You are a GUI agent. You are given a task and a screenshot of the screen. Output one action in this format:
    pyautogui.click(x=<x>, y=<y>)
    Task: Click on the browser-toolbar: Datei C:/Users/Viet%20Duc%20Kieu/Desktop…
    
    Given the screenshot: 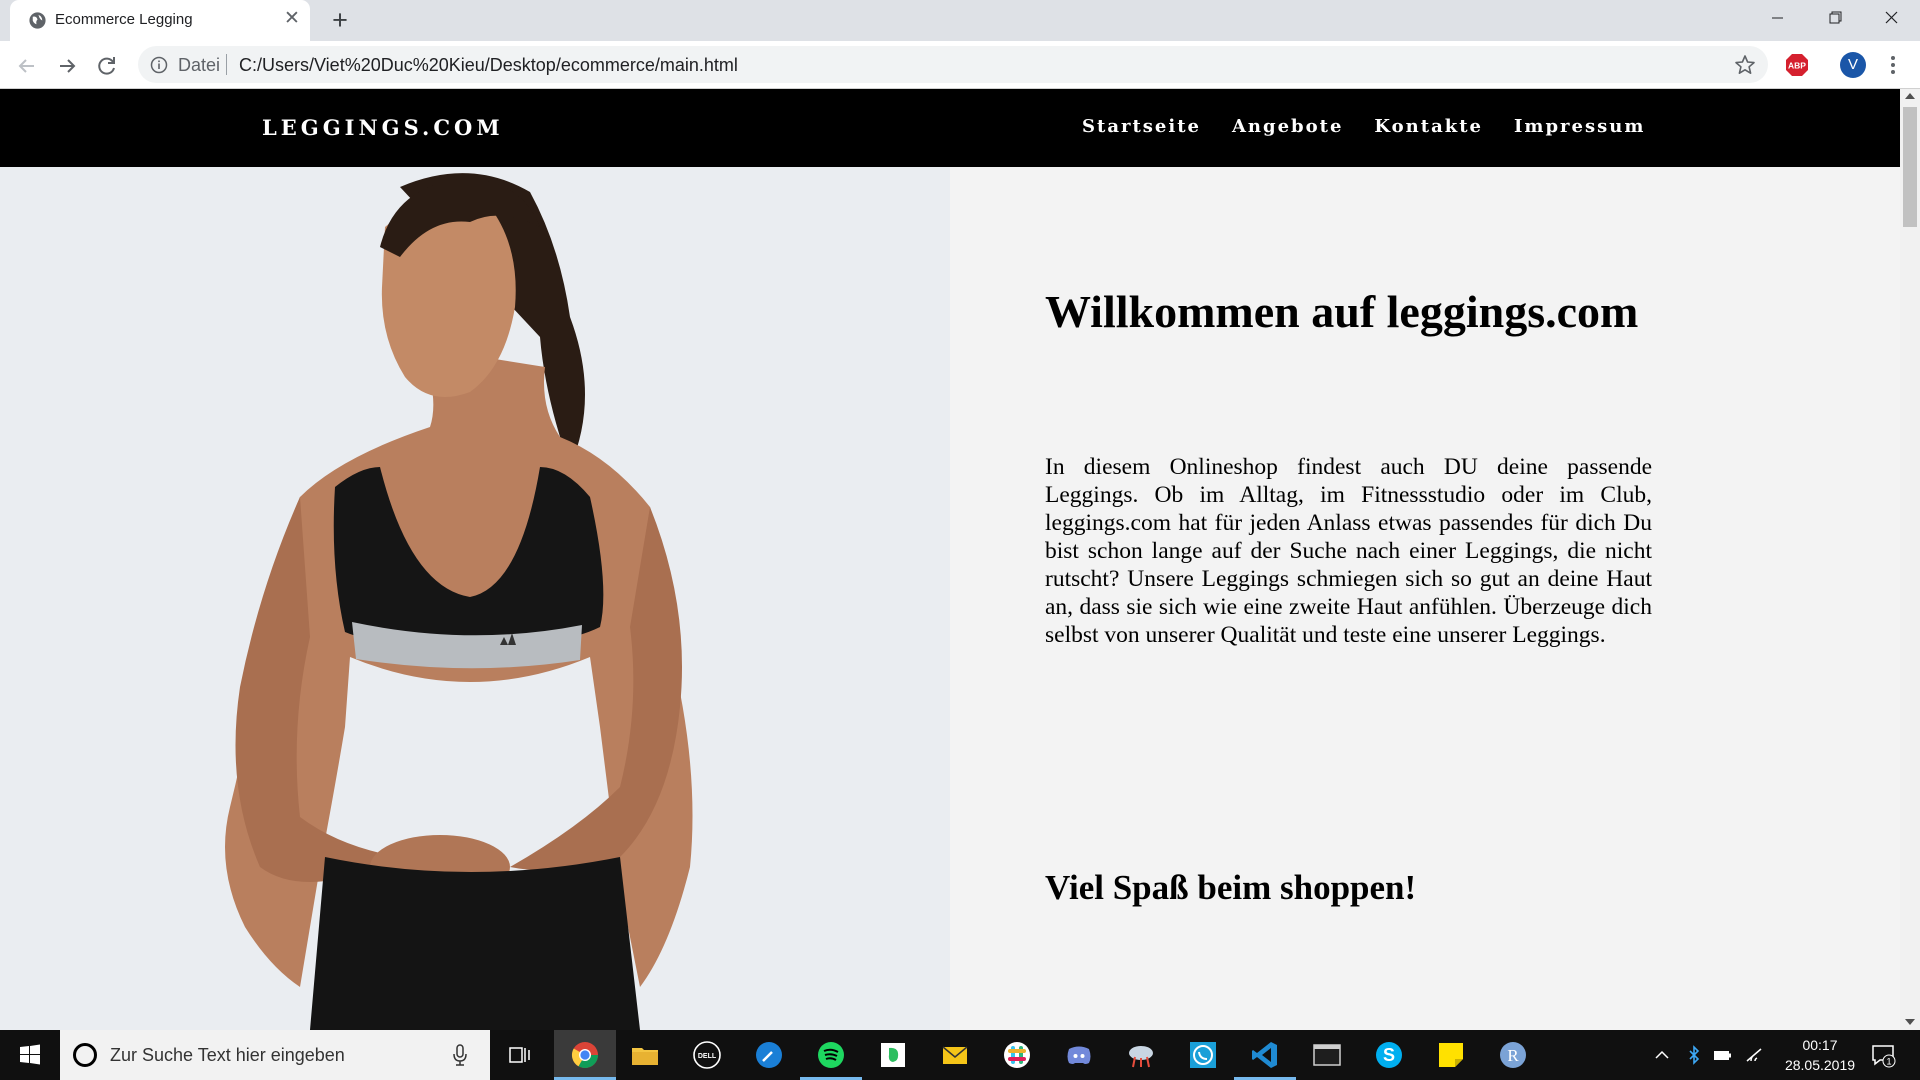 What is the action you would take?
    pyautogui.click(x=960, y=65)
    